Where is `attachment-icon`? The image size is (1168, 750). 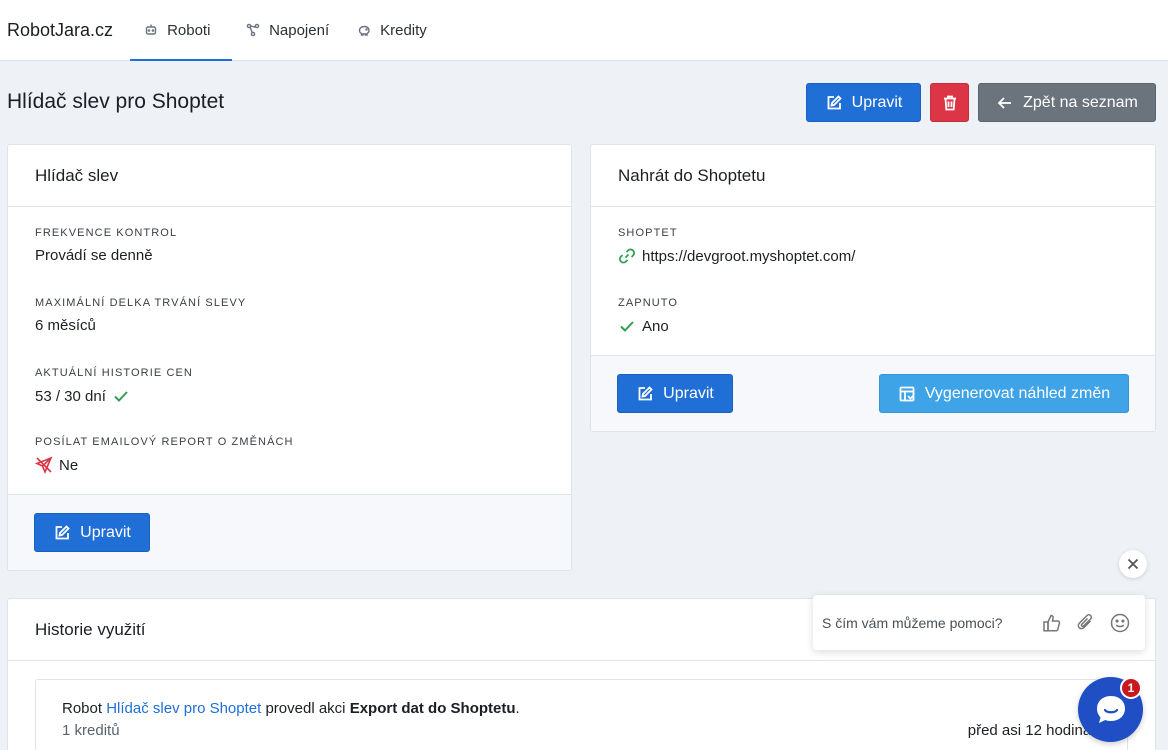
attachment-icon is located at coordinates (1086, 623).